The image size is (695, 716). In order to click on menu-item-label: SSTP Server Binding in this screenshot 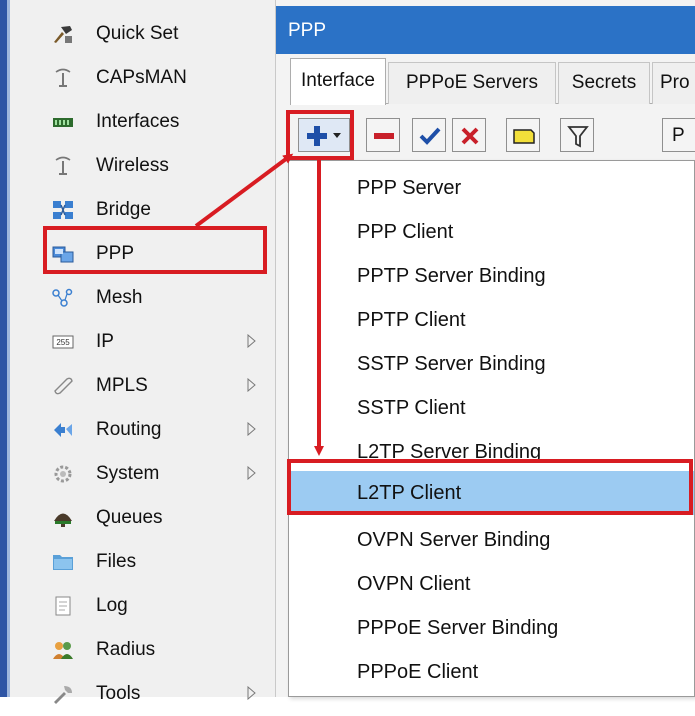, I will do `click(451, 364)`.